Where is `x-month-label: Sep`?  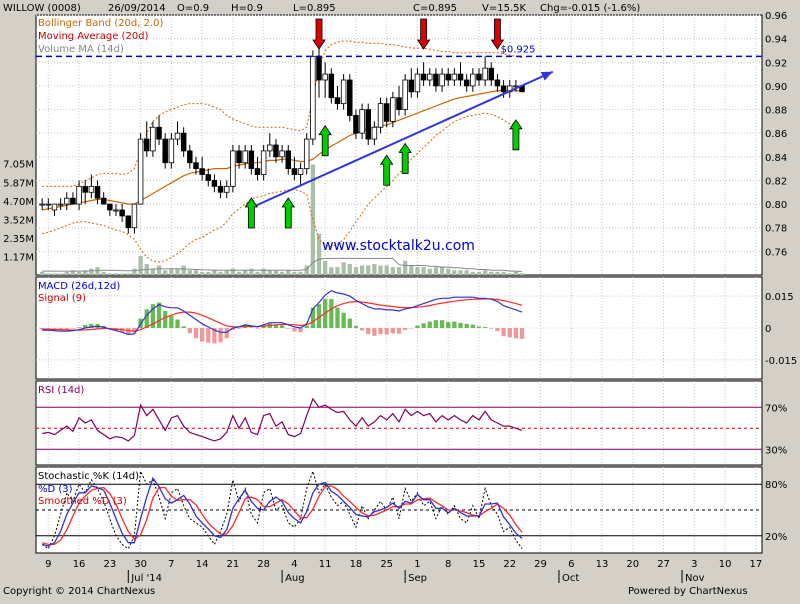
x-month-label: Sep is located at coordinates (417, 578).